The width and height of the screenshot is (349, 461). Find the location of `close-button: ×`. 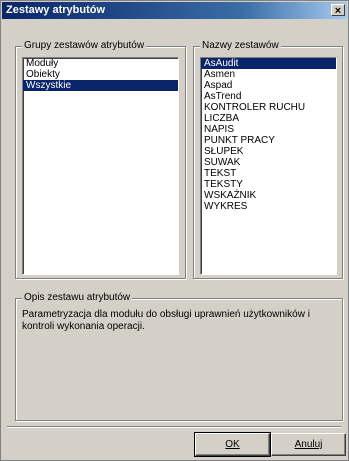

close-button: × is located at coordinates (338, 10).